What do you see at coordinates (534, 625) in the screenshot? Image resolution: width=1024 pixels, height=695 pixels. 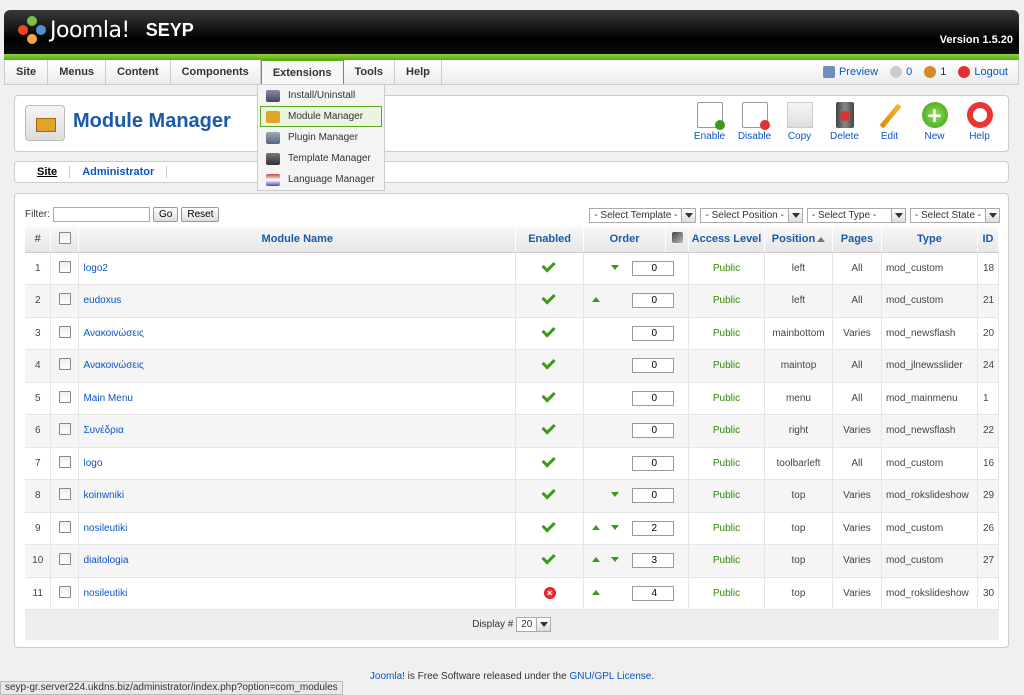 I see `display-select: 20` at bounding box center [534, 625].